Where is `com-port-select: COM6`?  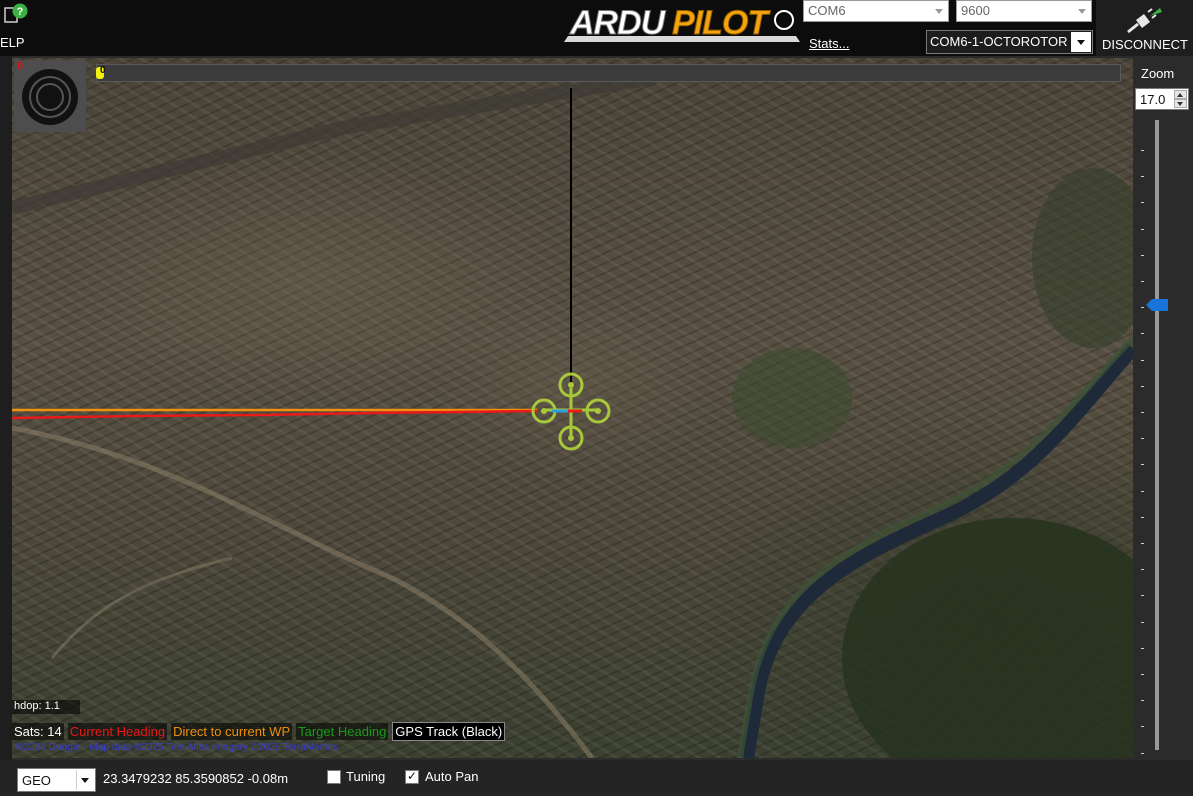 com-port-select: COM6 is located at coordinates (876, 11).